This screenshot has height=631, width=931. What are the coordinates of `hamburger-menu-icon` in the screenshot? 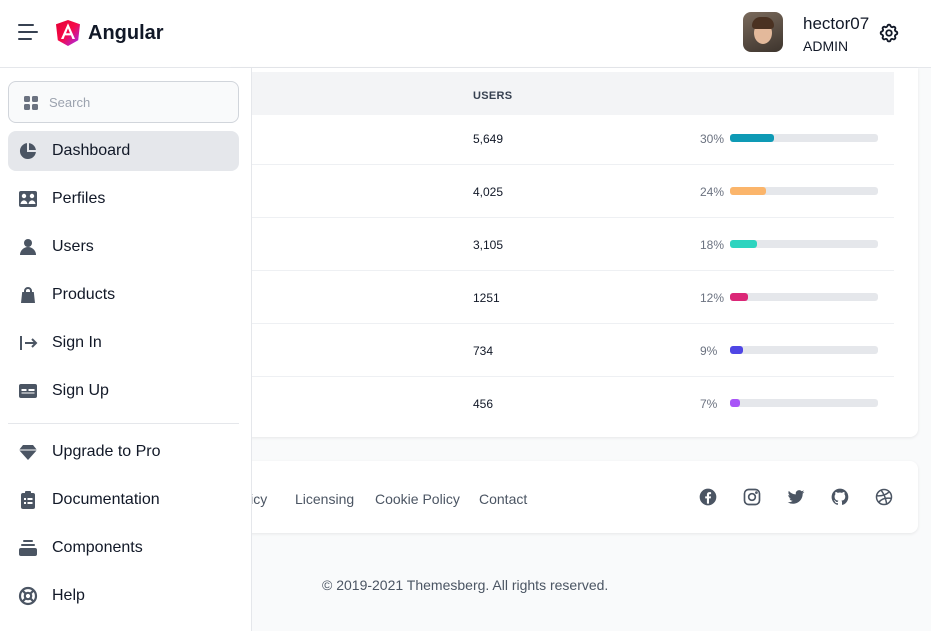 It's located at (28, 33).